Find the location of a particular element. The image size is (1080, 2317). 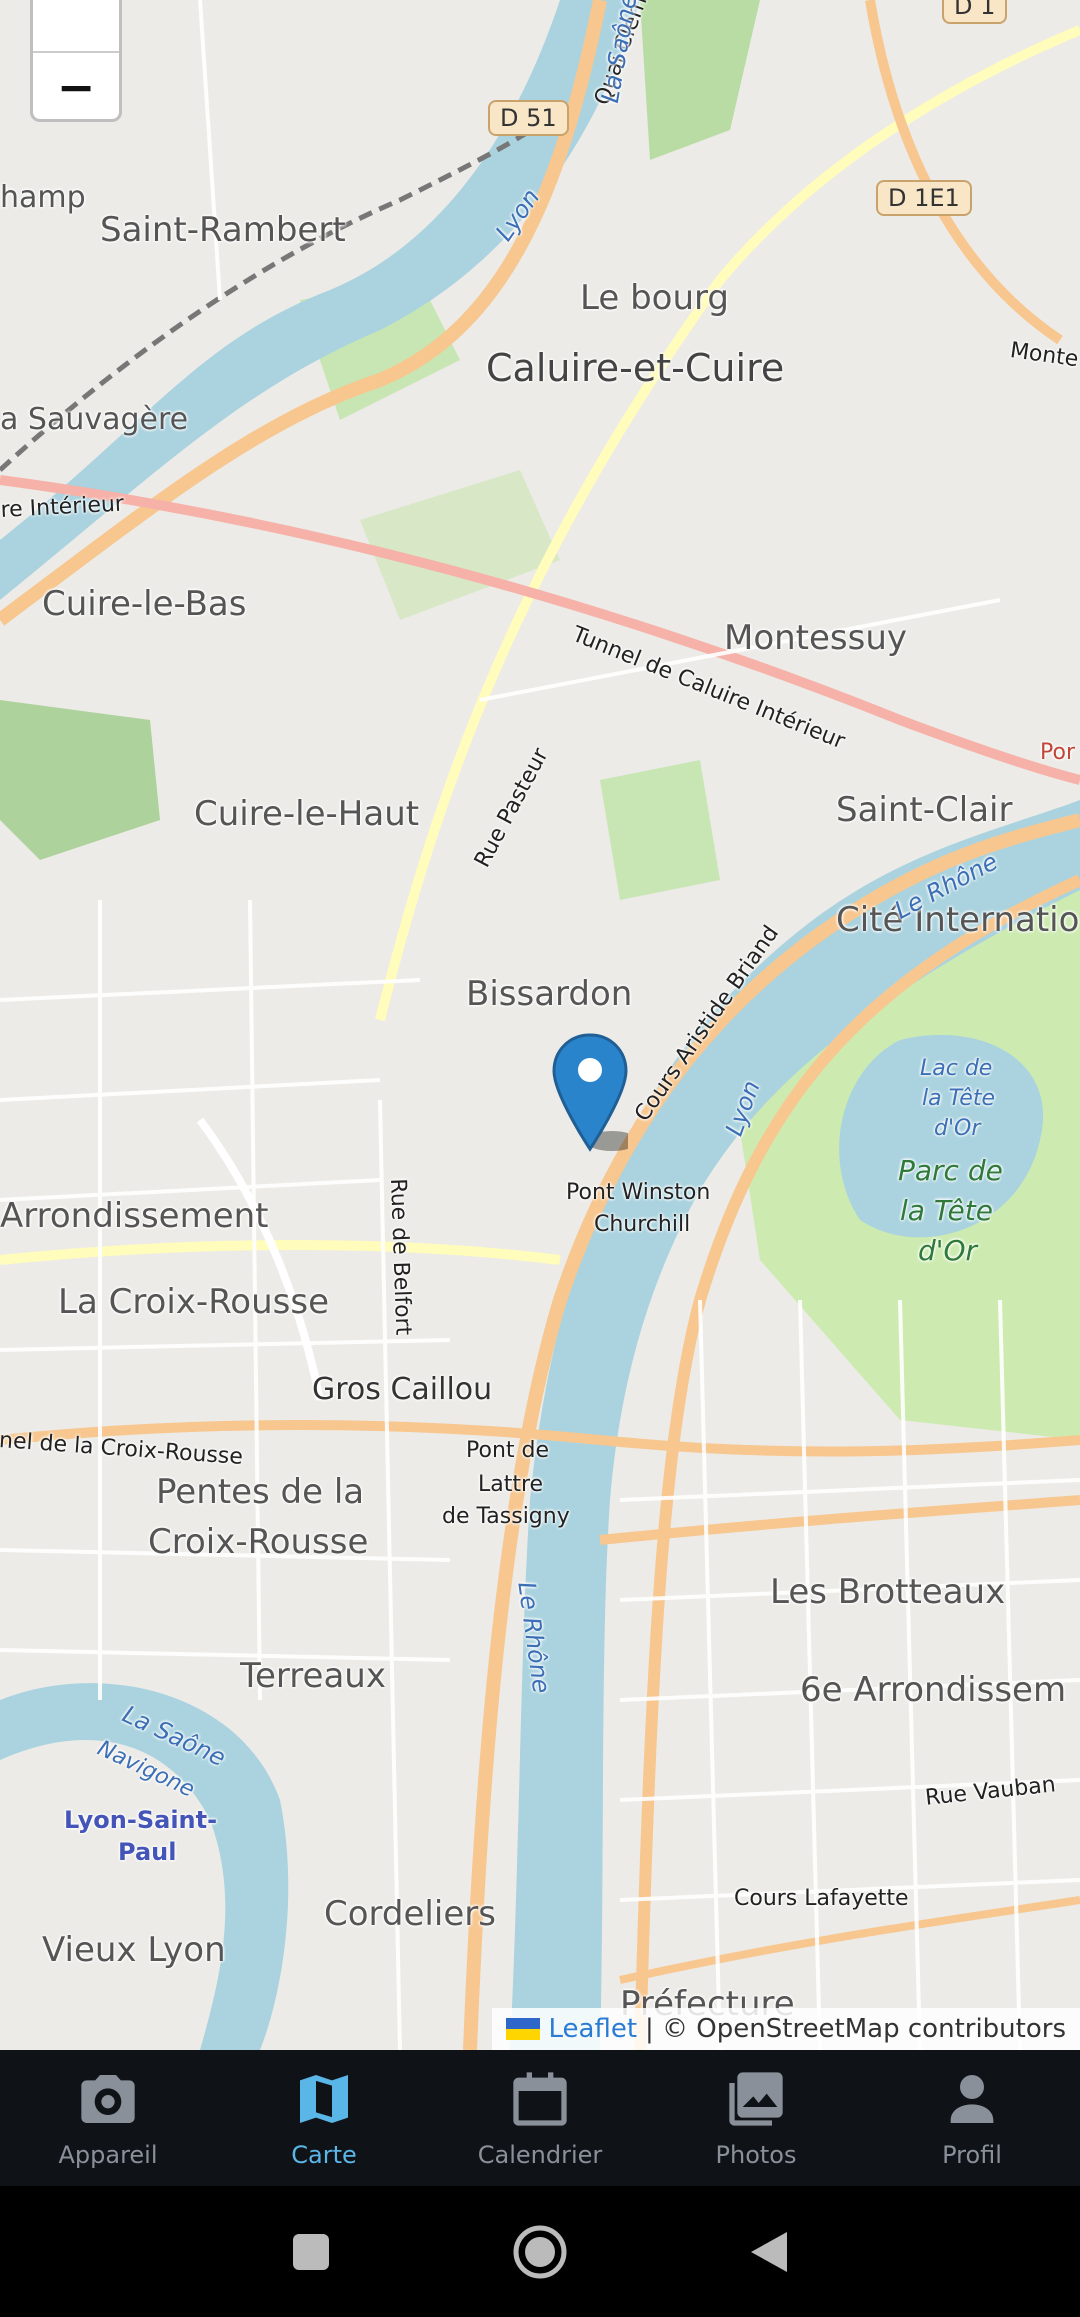

place-label: Gros Caillou is located at coordinates (402, 1389).